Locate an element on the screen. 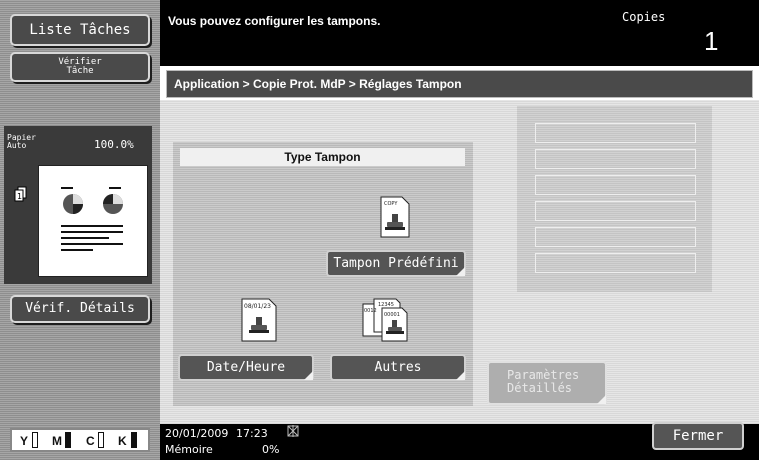  numbering-text-b: 0012 is located at coordinates (370, 311).